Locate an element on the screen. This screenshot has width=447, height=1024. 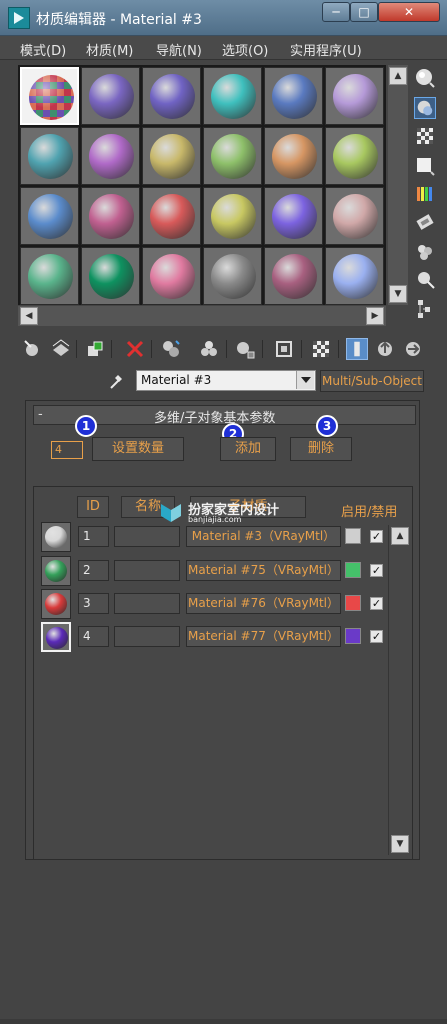
menu-material: 材质(M) is located at coordinates (109, 49).